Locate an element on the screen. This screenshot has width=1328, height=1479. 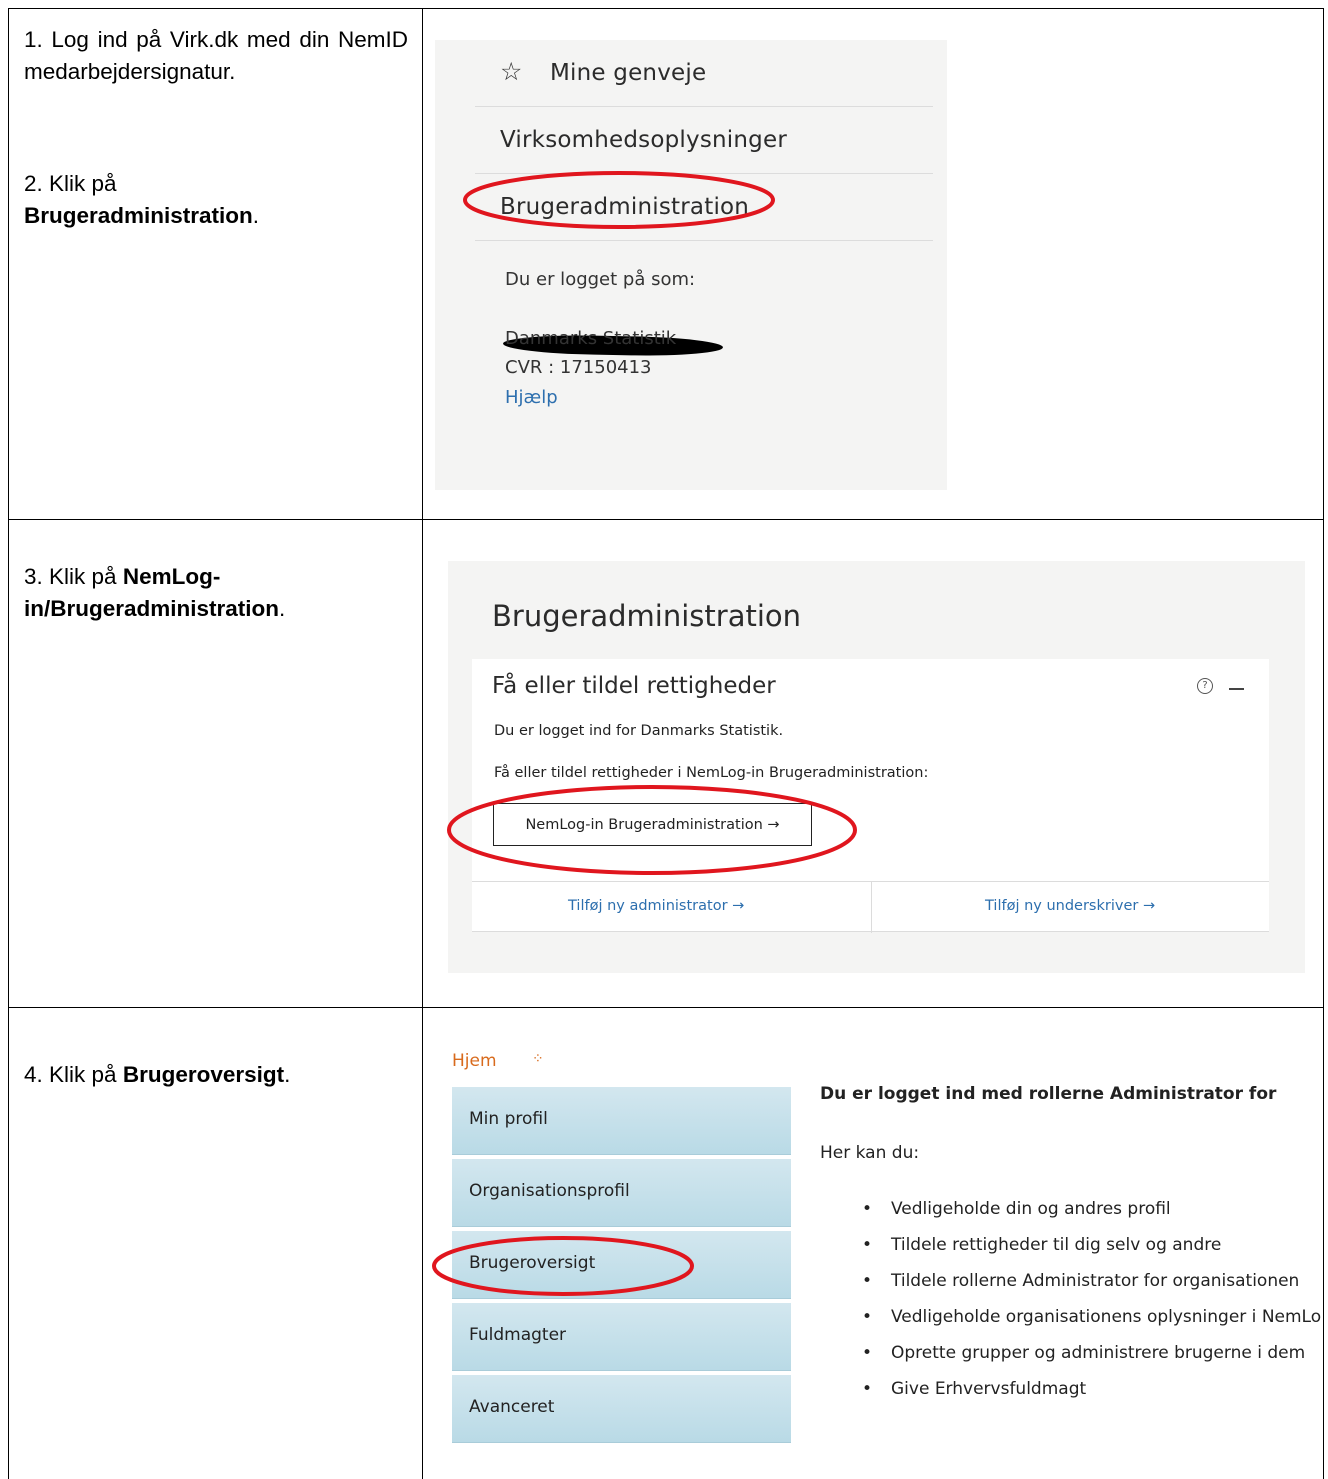
step-3-bold-2: in/Brugeradministration is located at coordinates (152, 608).